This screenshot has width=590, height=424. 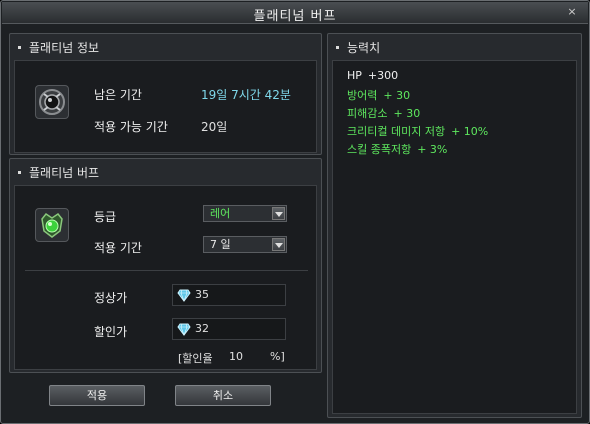 What do you see at coordinates (64, 48) in the screenshot?
I see `platinum-info-header: 플래티넘 정보` at bounding box center [64, 48].